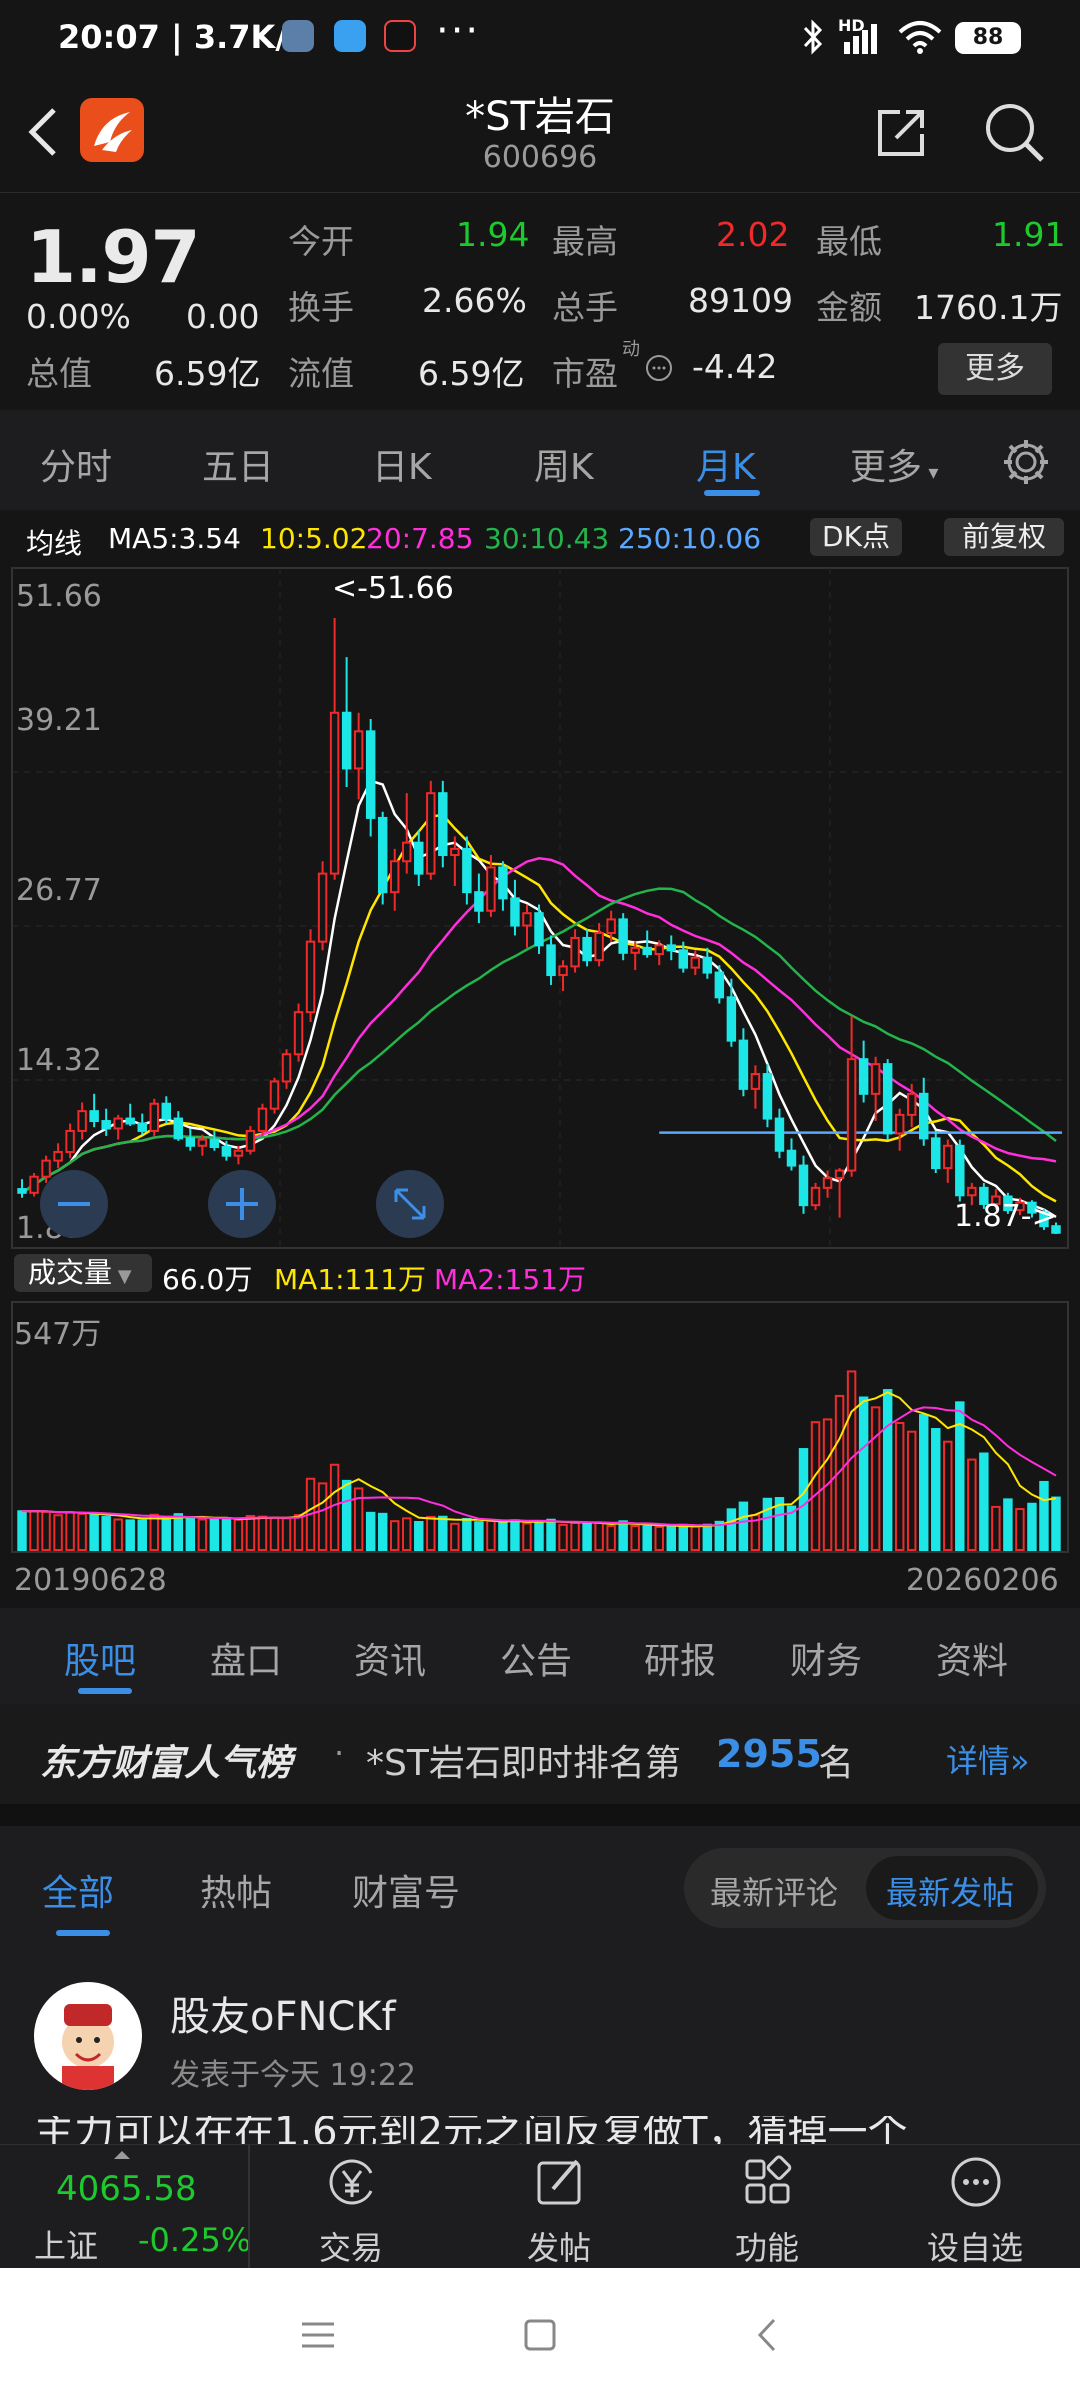 The height and width of the screenshot is (2400, 1080). I want to click on y-tick-label: 51.66, so click(59, 596).